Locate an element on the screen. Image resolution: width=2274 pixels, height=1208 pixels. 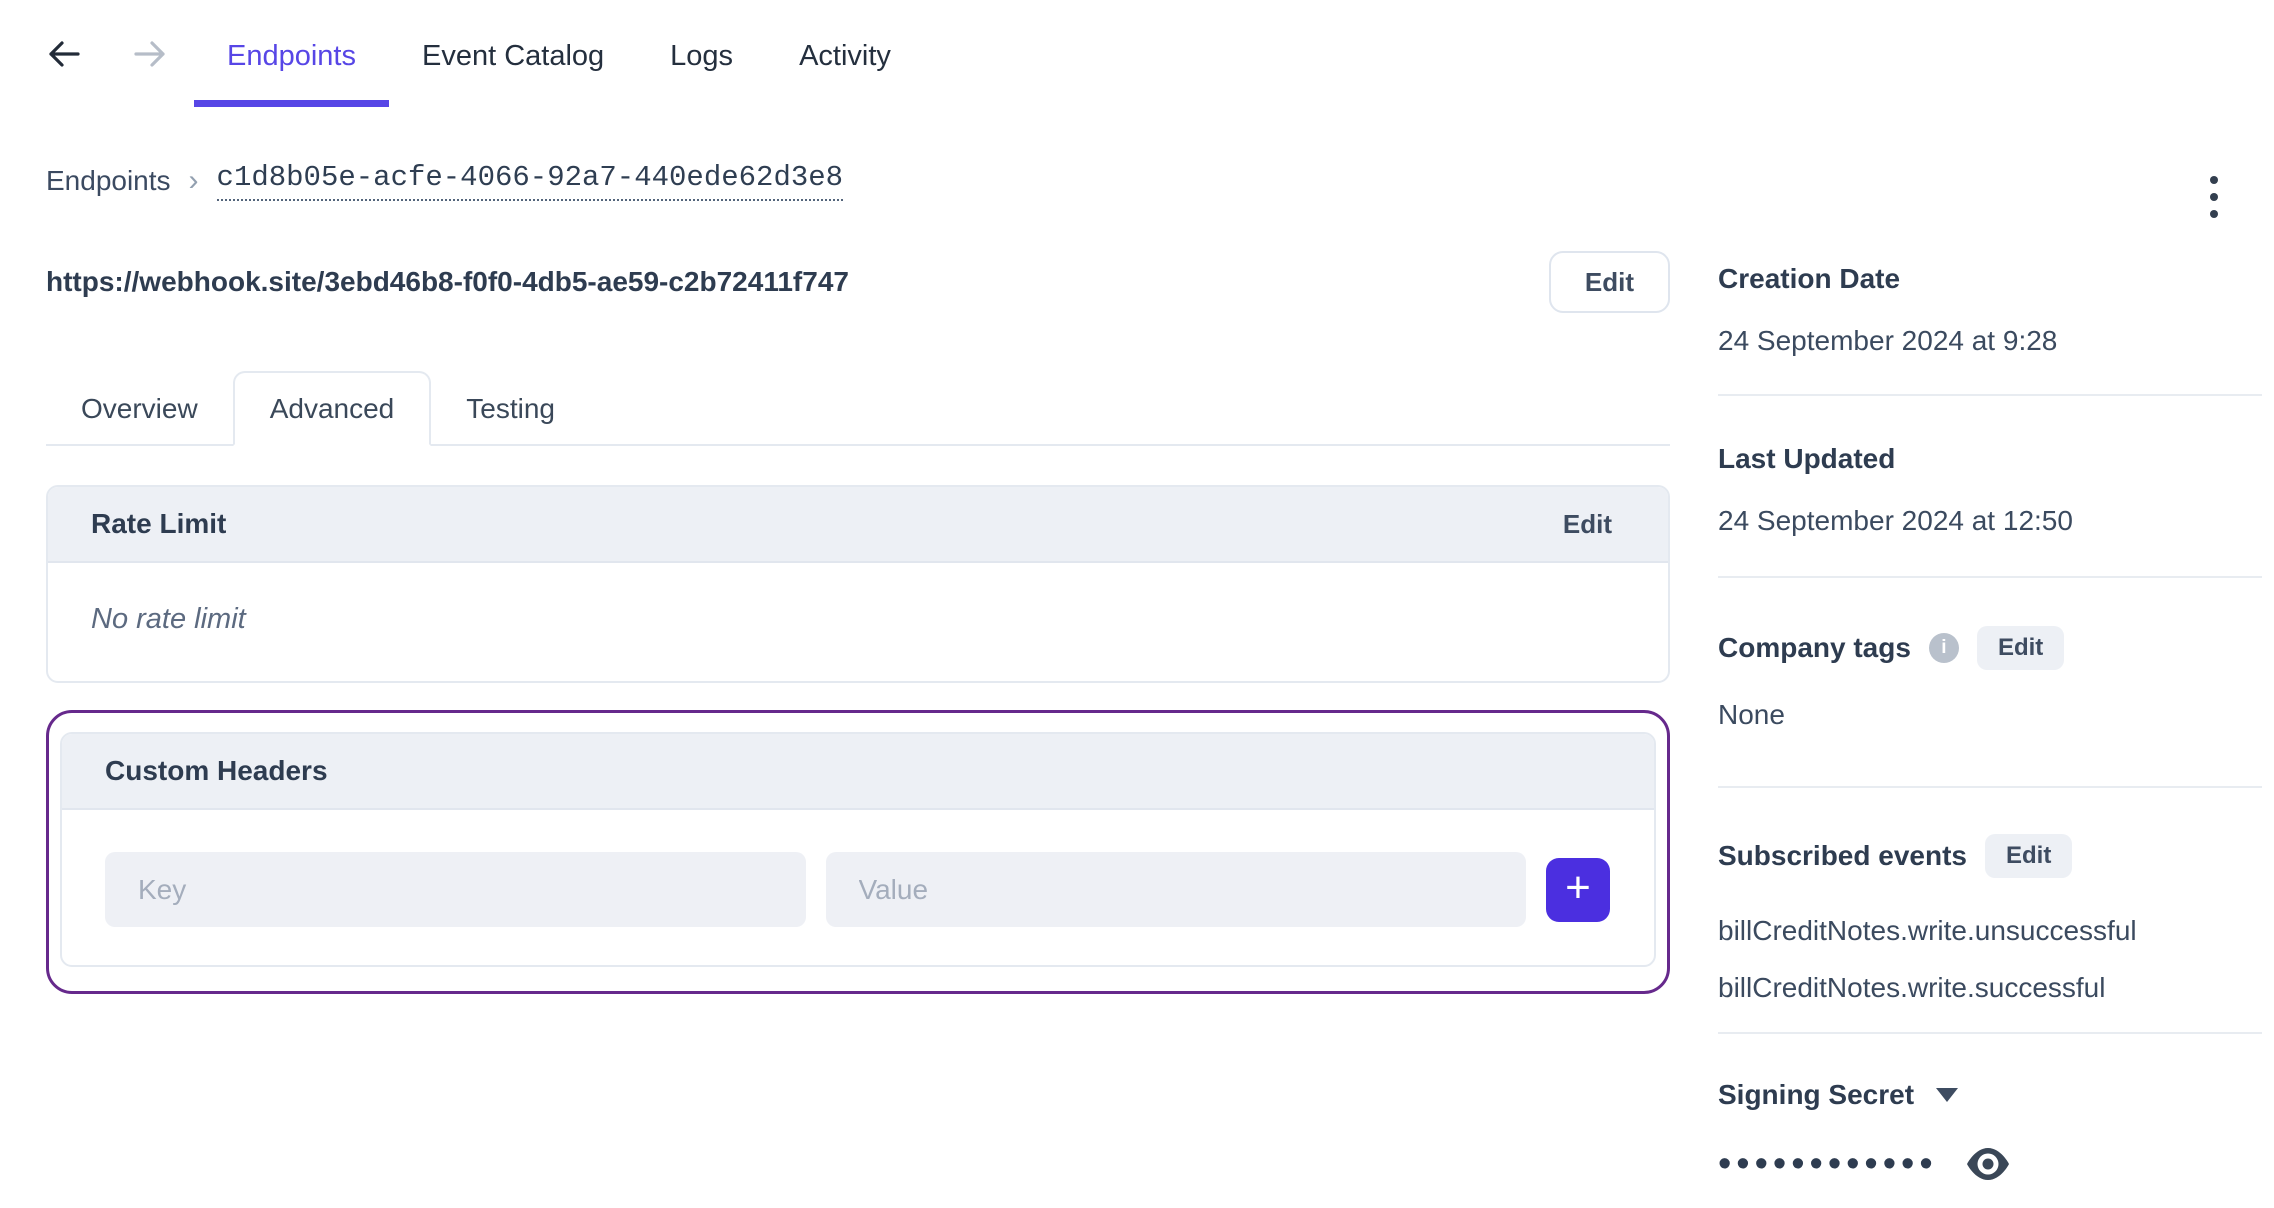
custom-headers-card: Custom Headers + is located at coordinates (858, 849).